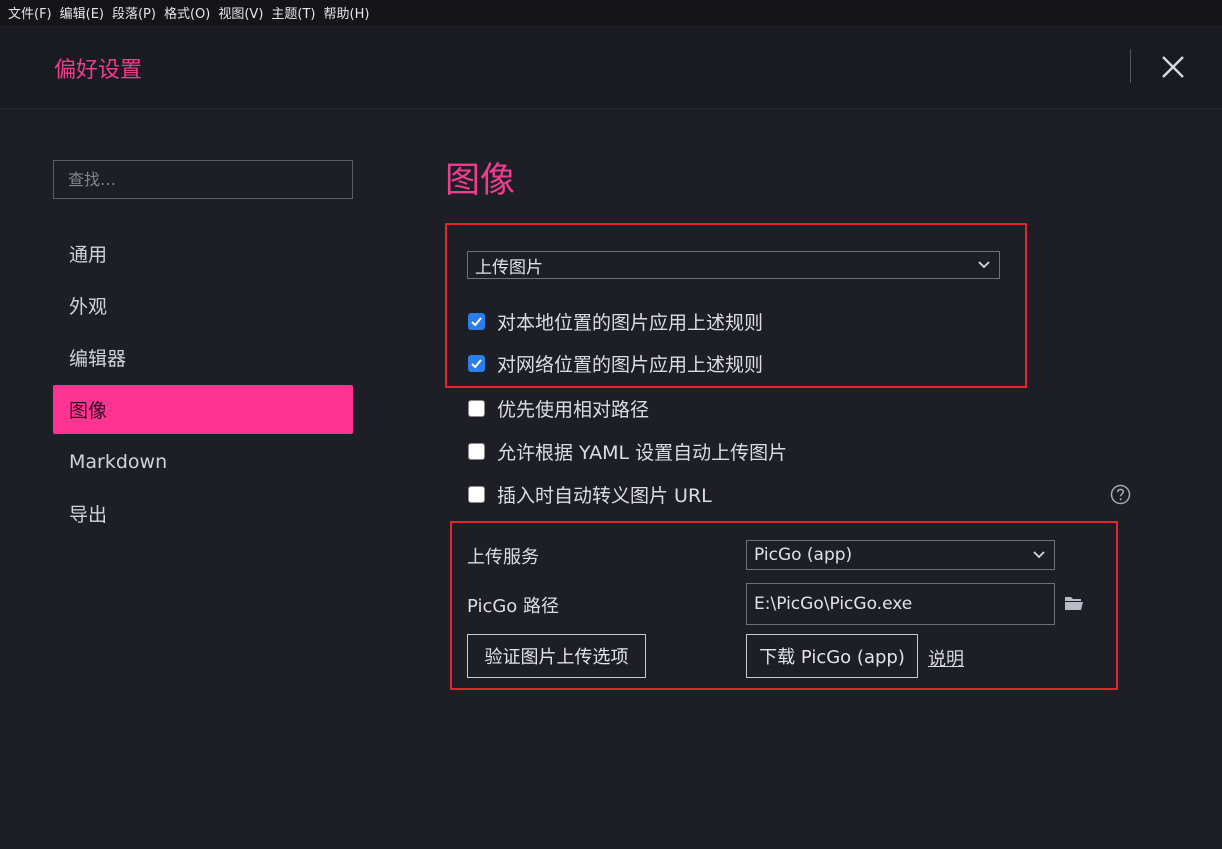 Image resolution: width=1222 pixels, height=849 pixels. What do you see at coordinates (604, 495) in the screenshot?
I see `checkbox-label: 插入时自动转义图片 URL` at bounding box center [604, 495].